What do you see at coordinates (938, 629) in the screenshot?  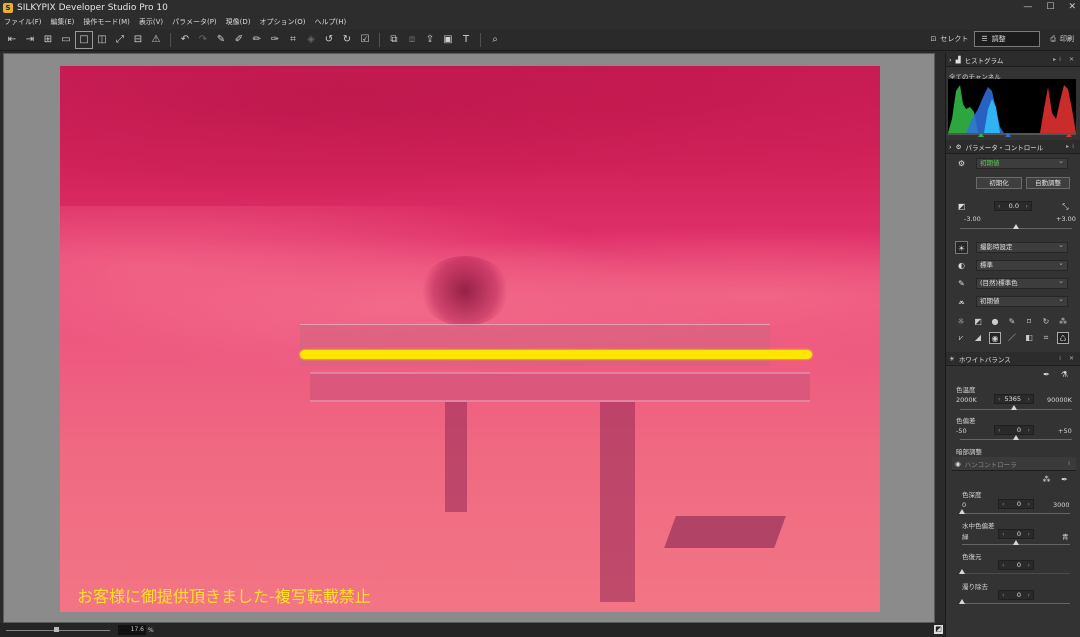 I see `panel-toggle-icon: ◩` at bounding box center [938, 629].